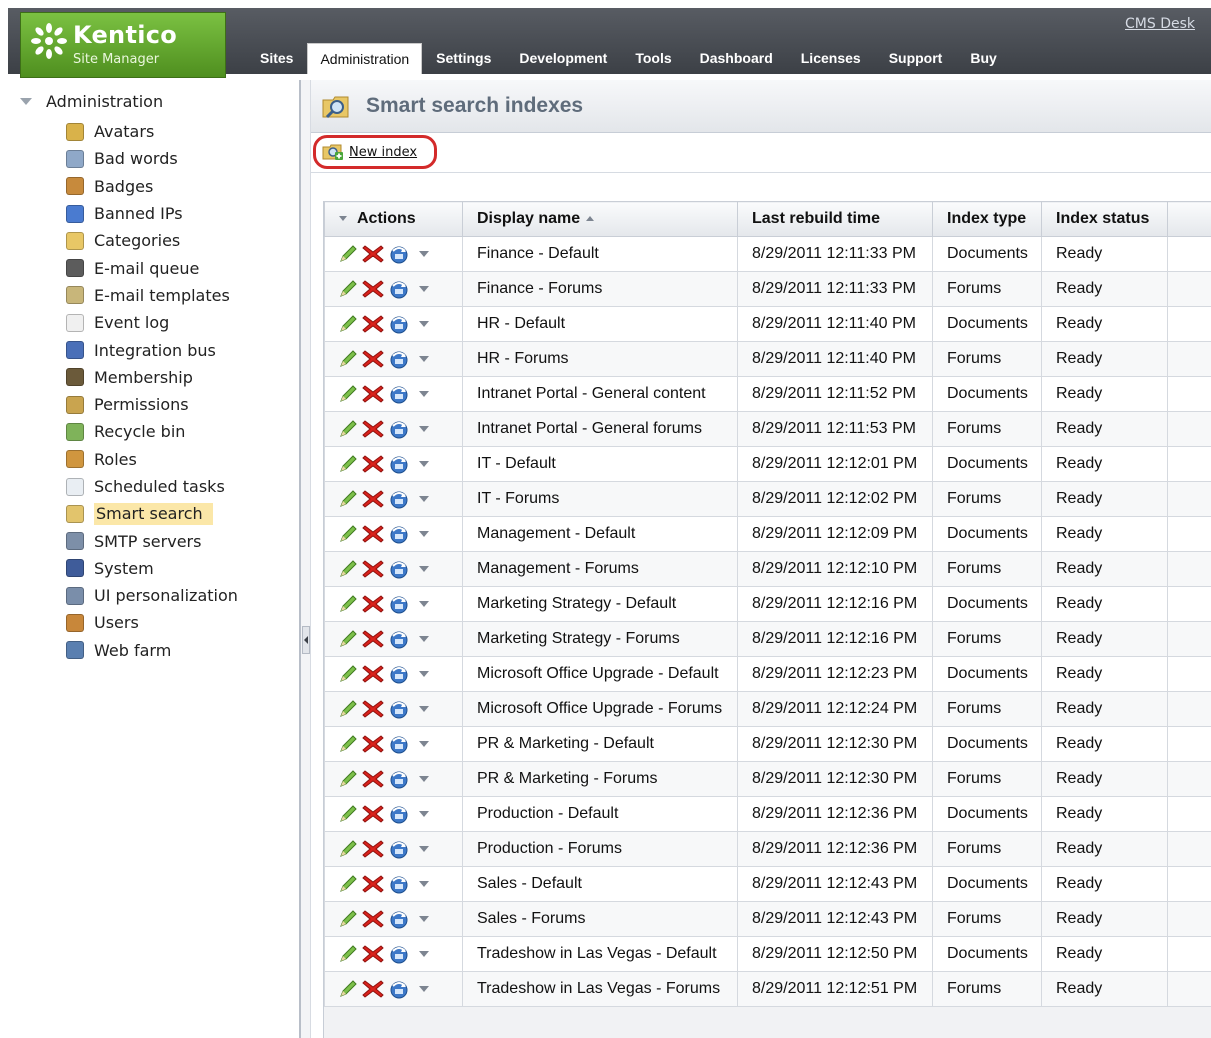 The image size is (1211, 1038). Describe the element at coordinates (152, 349) in the screenshot. I see `sidebar-item-integration-bus: Integration bus` at that location.